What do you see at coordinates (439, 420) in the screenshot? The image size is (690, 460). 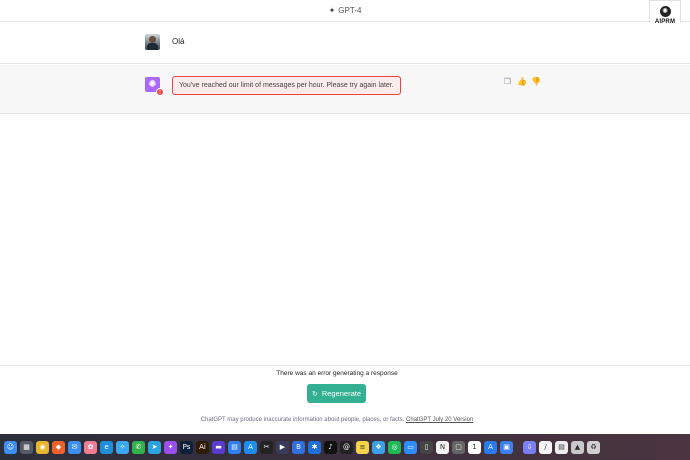 I see `version-link: ChatGPT July 20 Version` at bounding box center [439, 420].